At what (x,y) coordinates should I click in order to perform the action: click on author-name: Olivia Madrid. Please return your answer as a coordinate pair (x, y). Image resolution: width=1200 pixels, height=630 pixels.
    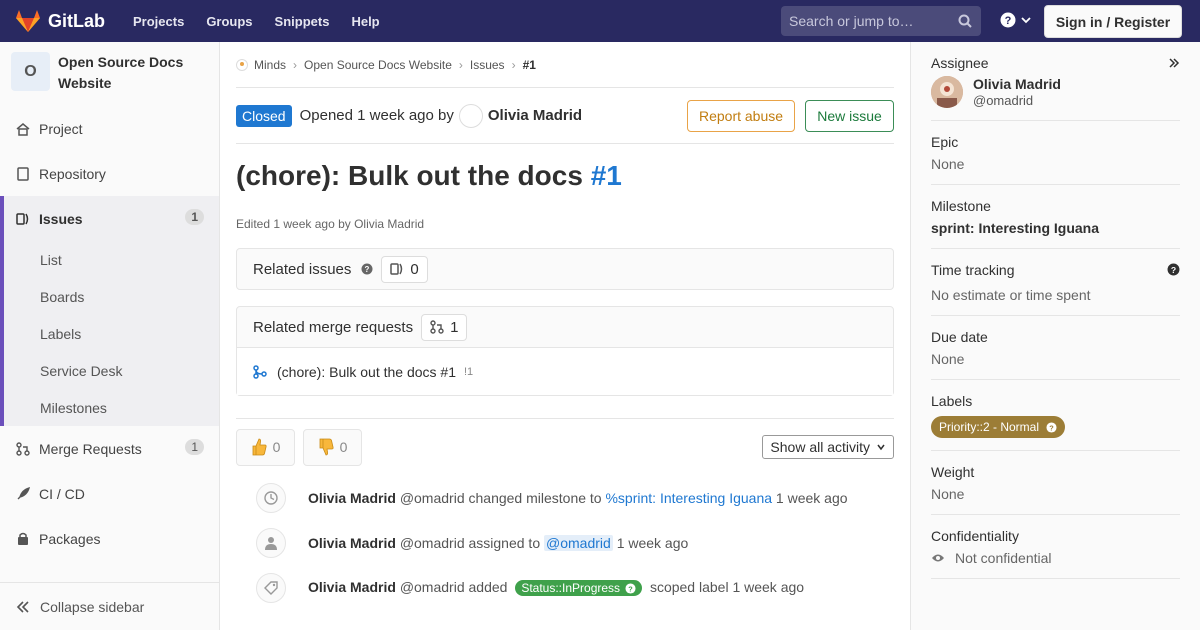
    Looking at the image, I should click on (535, 115).